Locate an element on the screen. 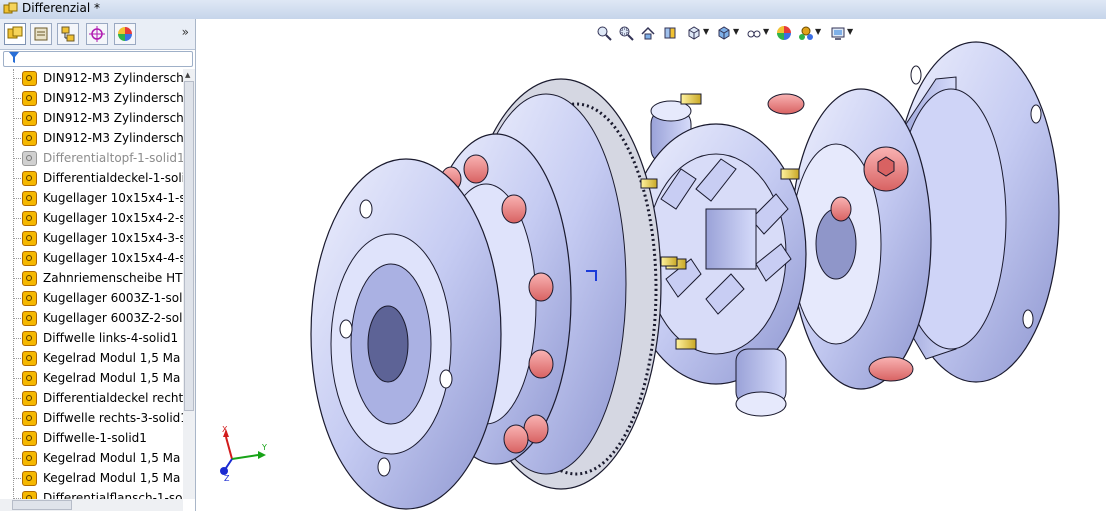 The height and width of the screenshot is (511, 1106). left-flange is located at coordinates (406, 334).